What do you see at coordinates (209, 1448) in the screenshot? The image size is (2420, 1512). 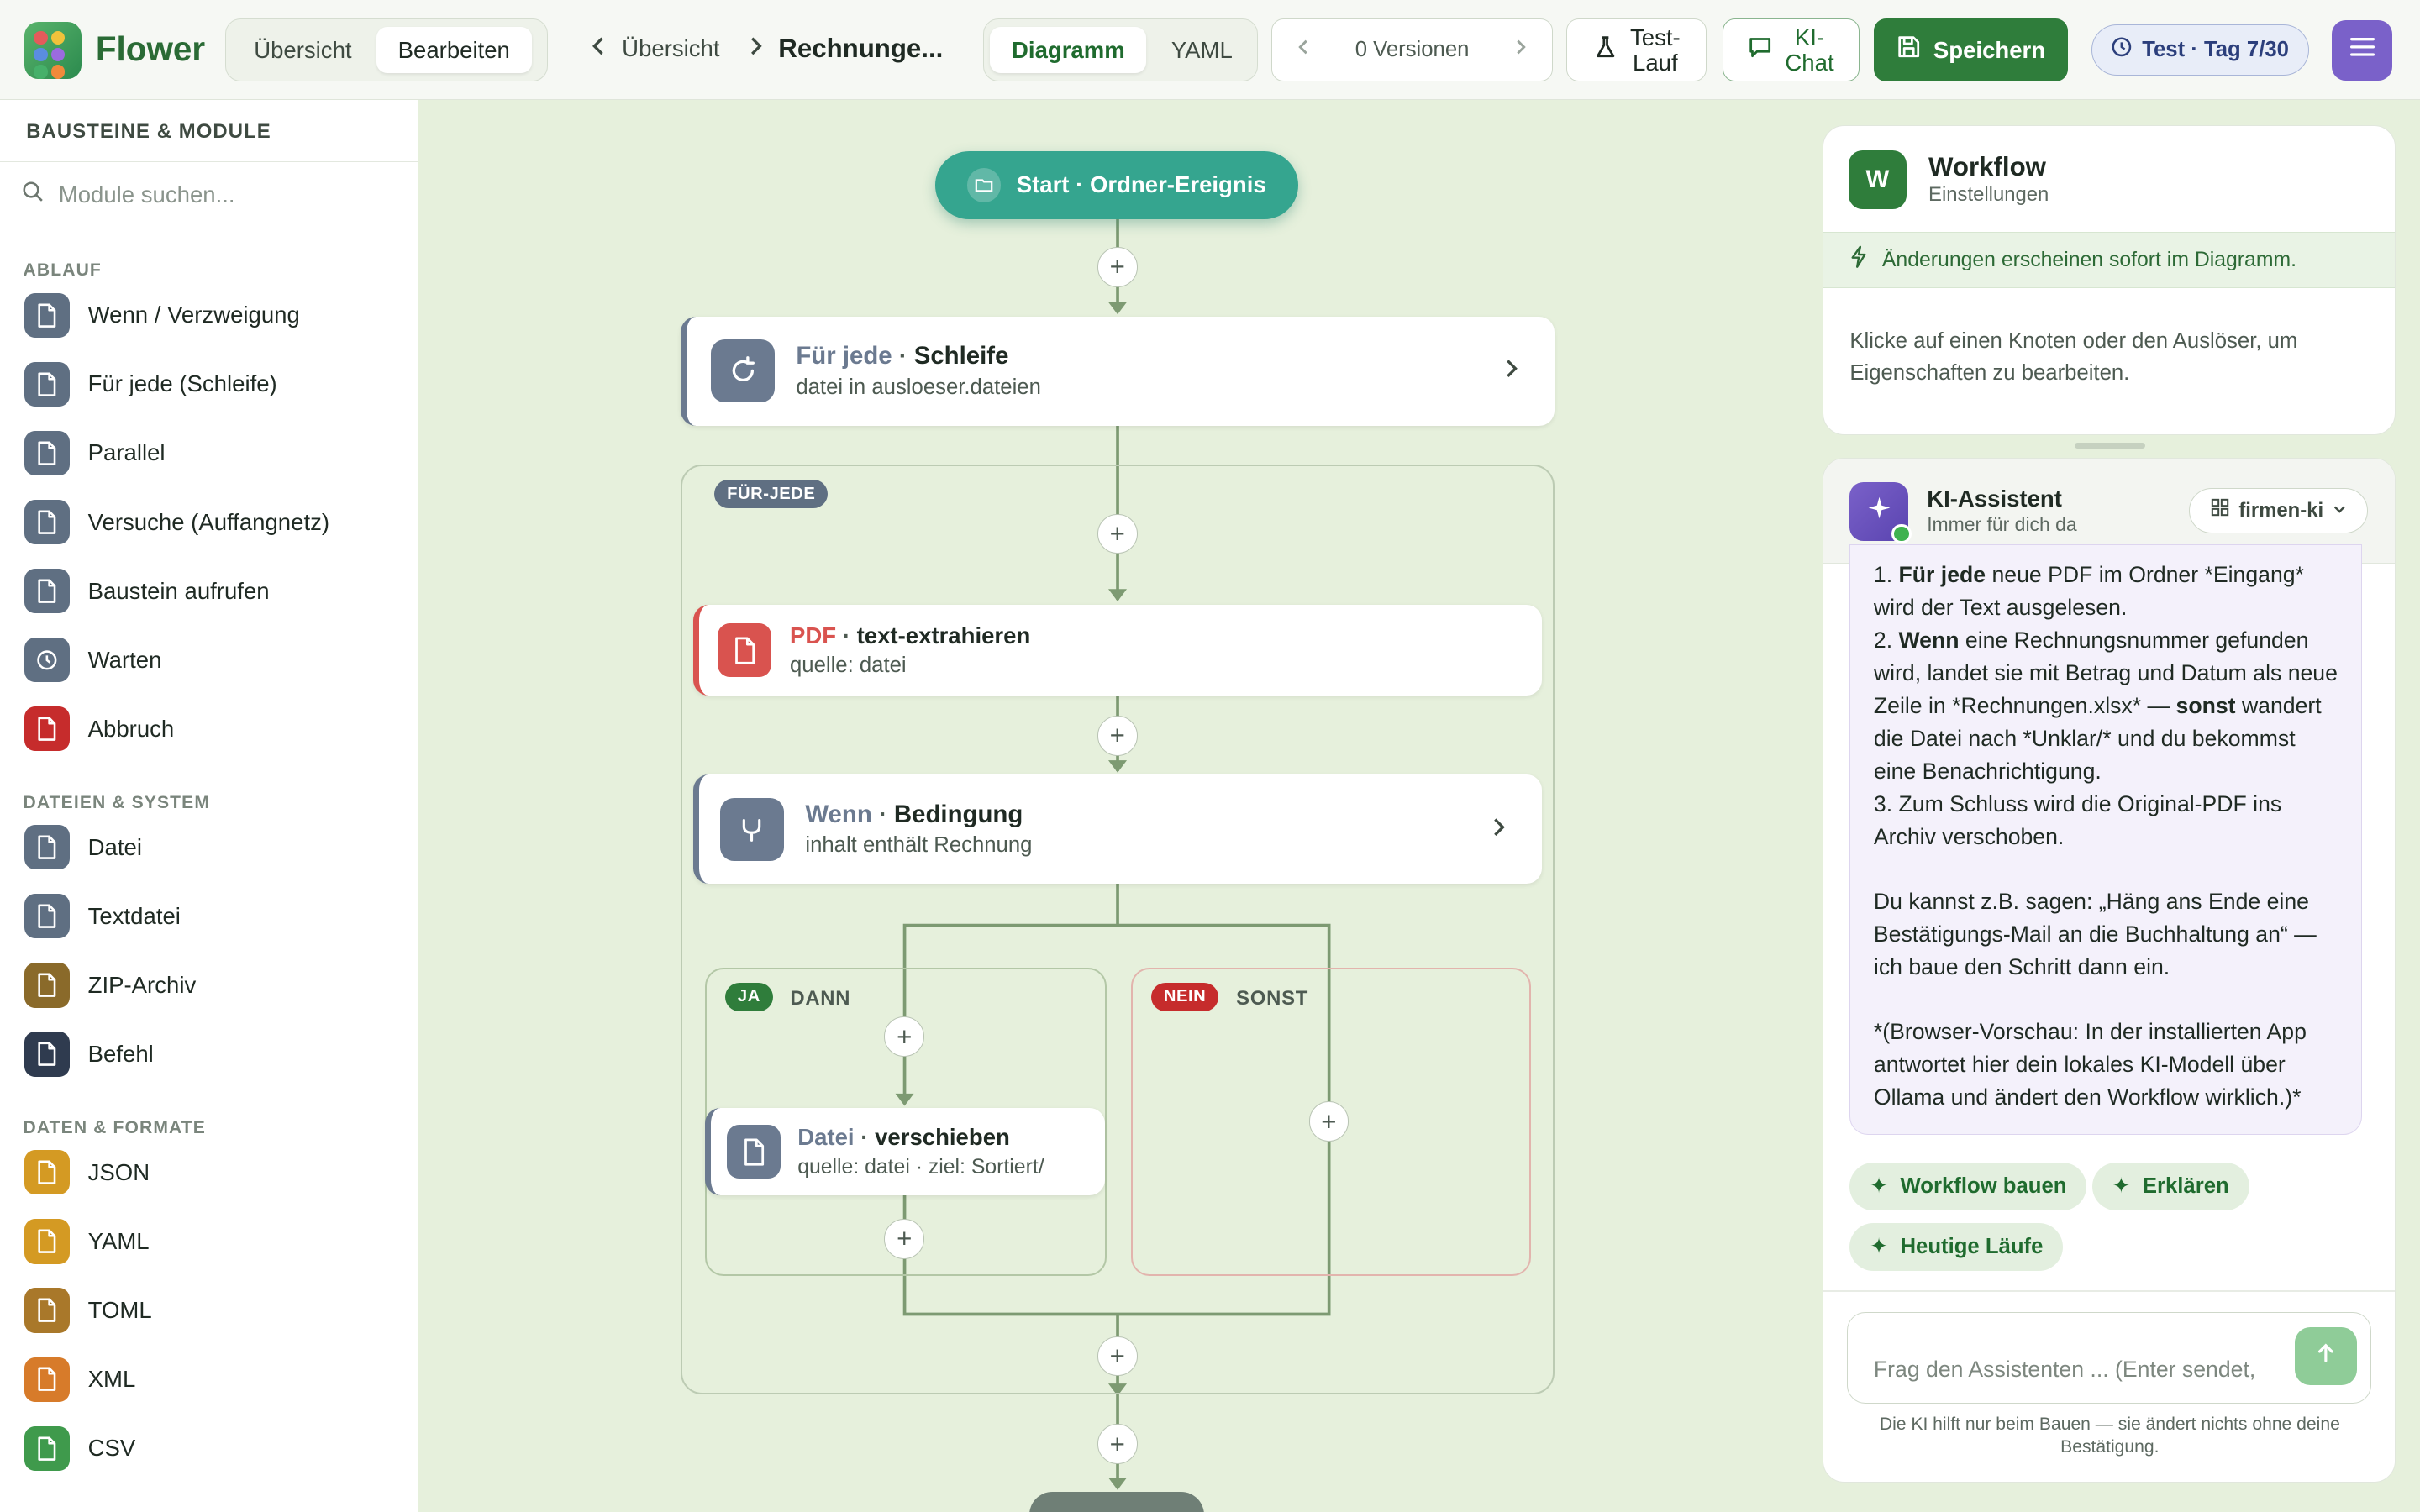 I see `sidebar-module-item: CSV` at bounding box center [209, 1448].